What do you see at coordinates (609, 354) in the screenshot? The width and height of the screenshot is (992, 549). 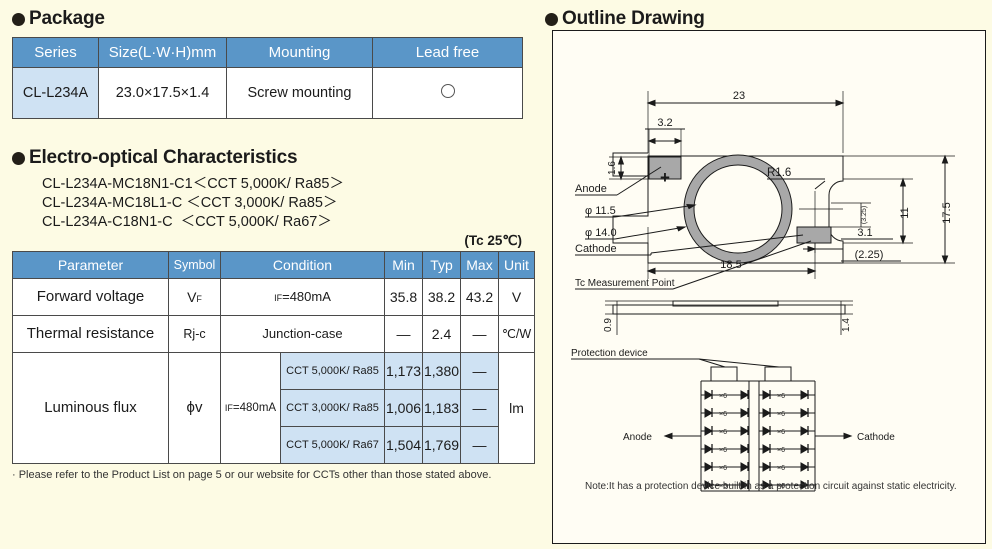 I see `label-protection-device: Protection device` at bounding box center [609, 354].